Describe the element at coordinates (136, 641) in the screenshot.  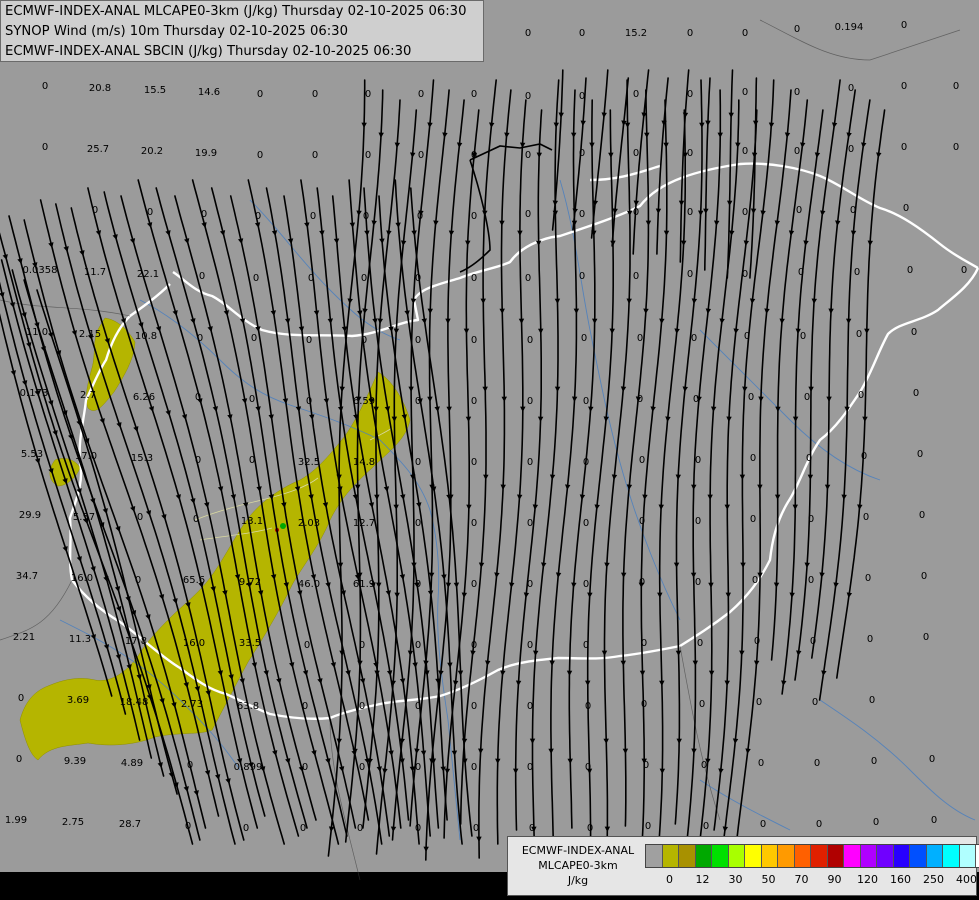
I see `cin-value-label: 17.8` at that location.